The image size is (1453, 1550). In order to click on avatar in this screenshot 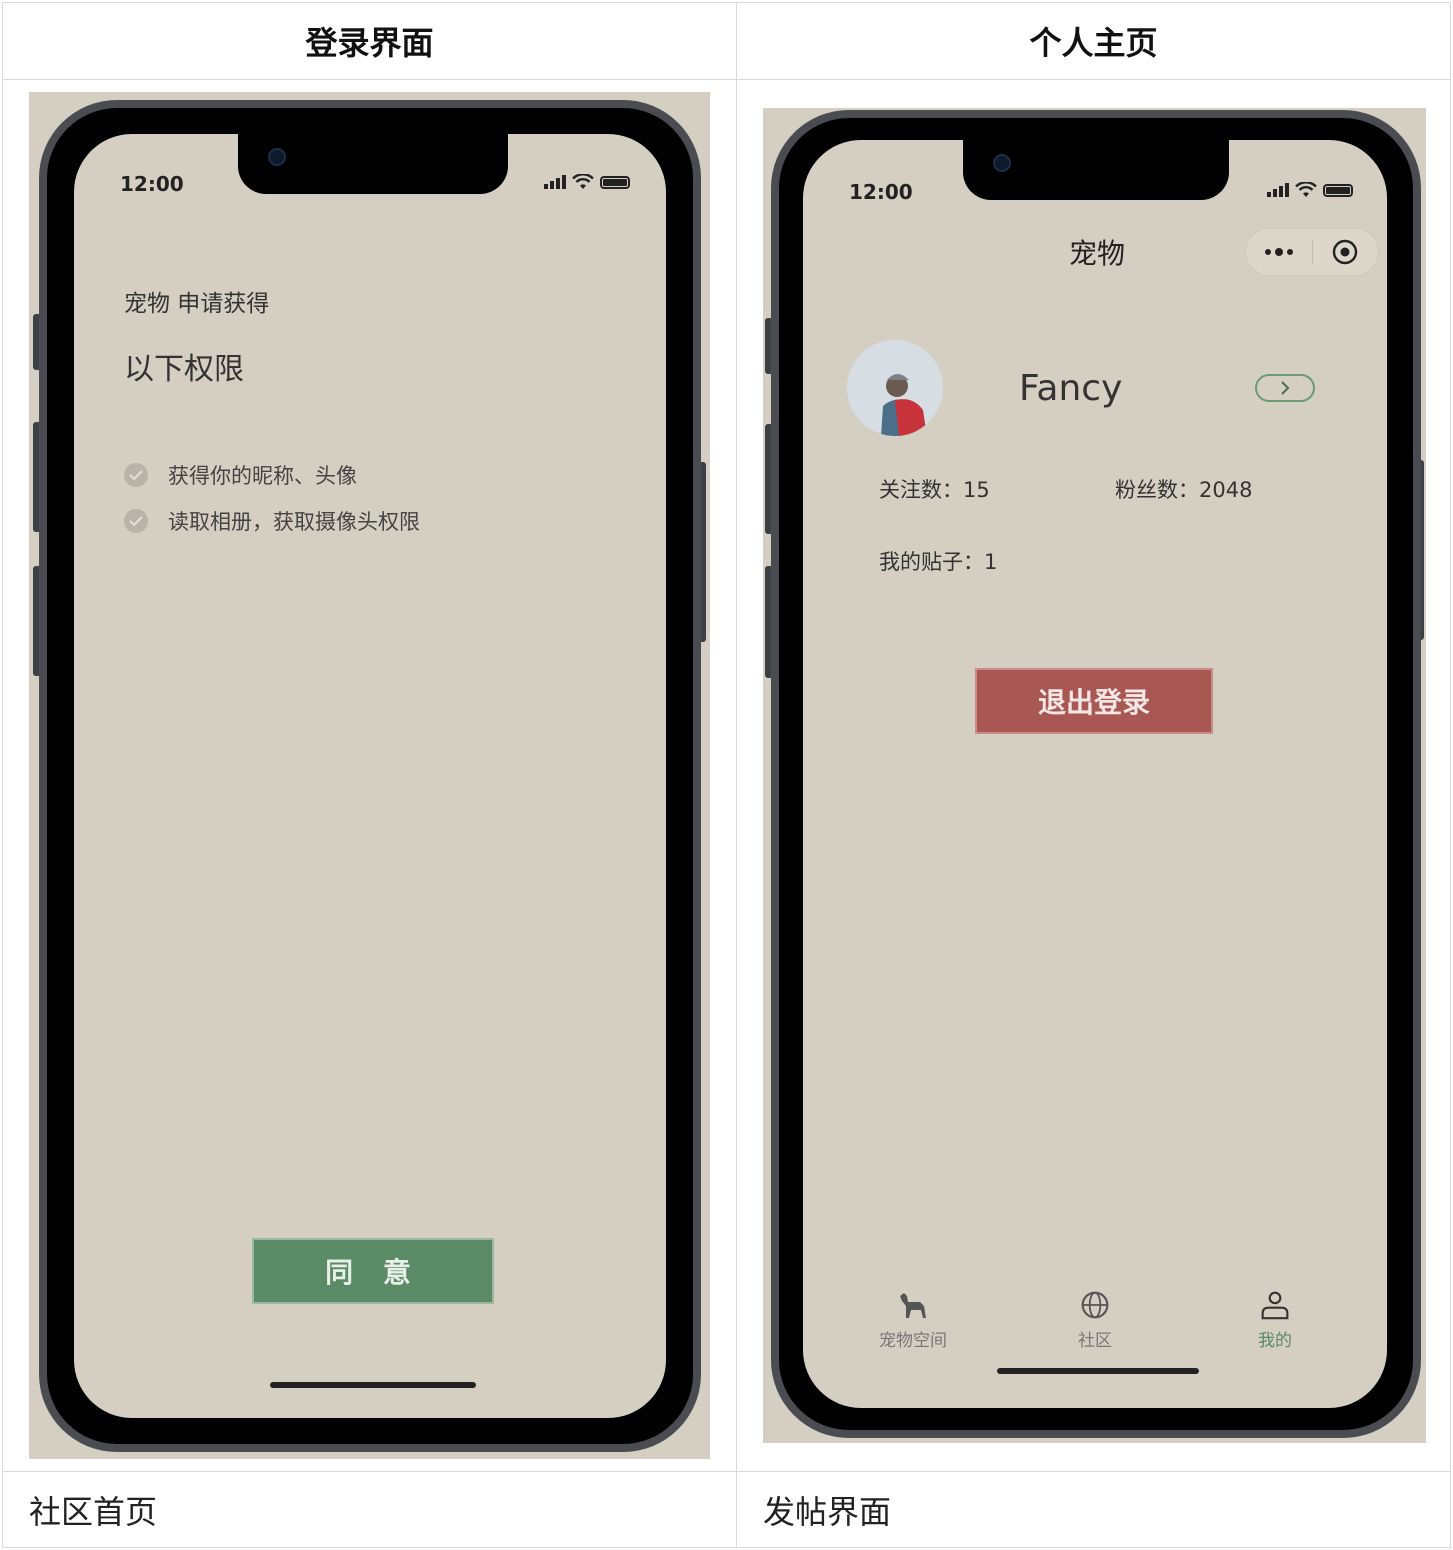, I will do `click(895, 388)`.